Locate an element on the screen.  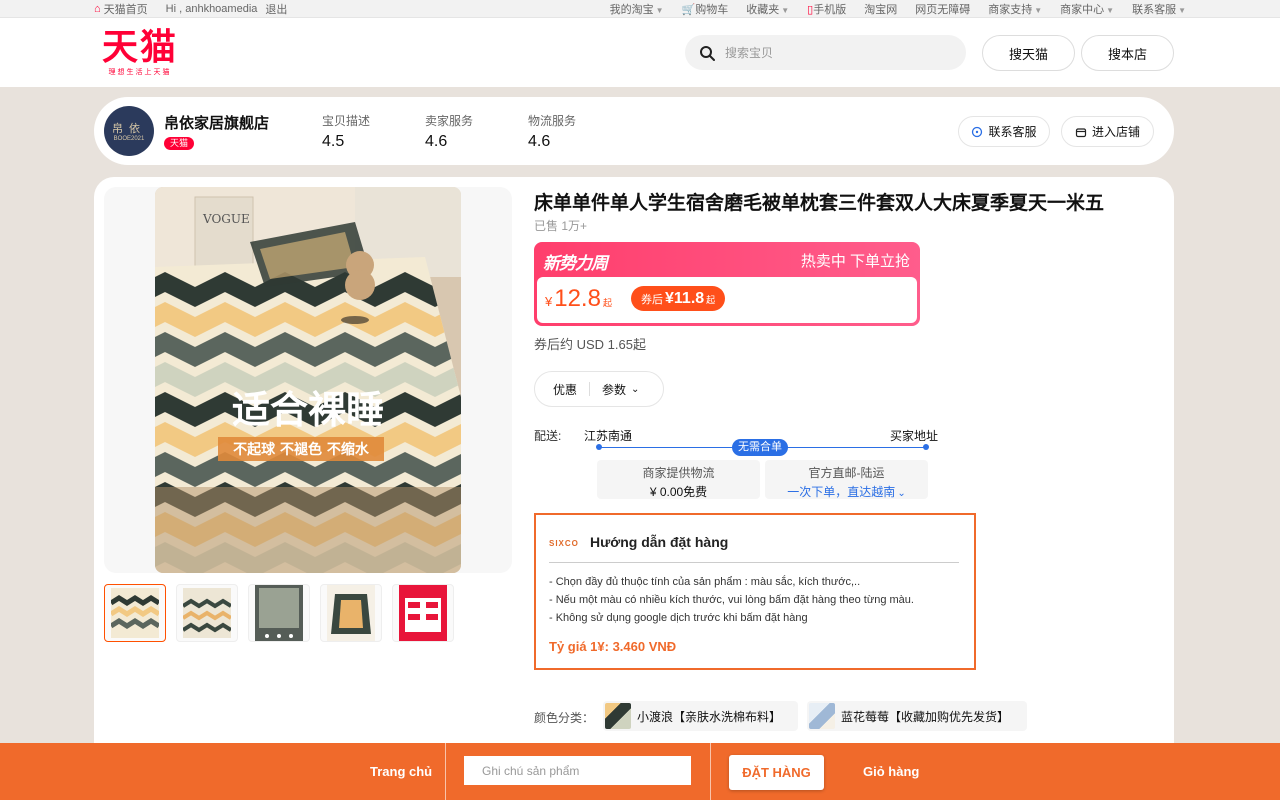
direct-mail-note: 一次下单，直达越南 ⌄ is located at coordinates (846, 491).